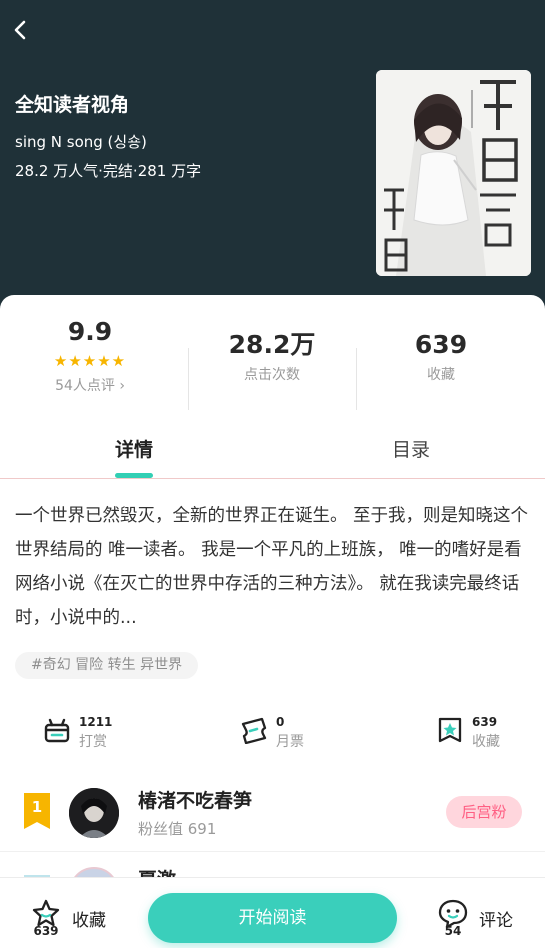  What do you see at coordinates (195, 801) in the screenshot?
I see `fan-name: 椿渚不吃春笋` at bounding box center [195, 801].